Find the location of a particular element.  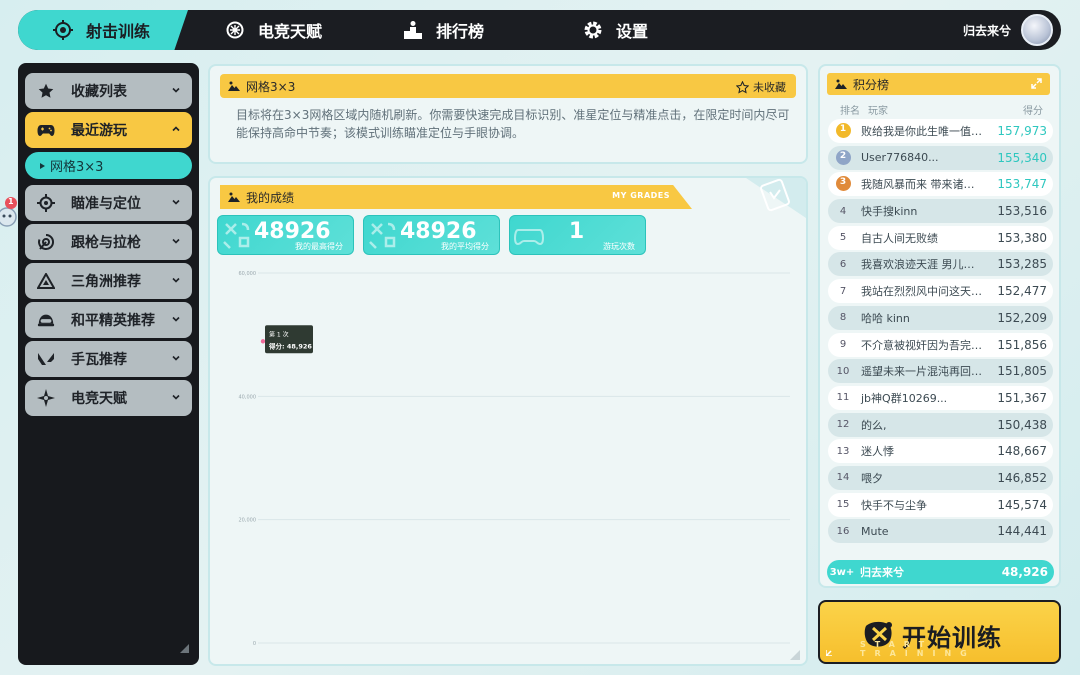

rank-number: 2 is located at coordinates (843, 155).